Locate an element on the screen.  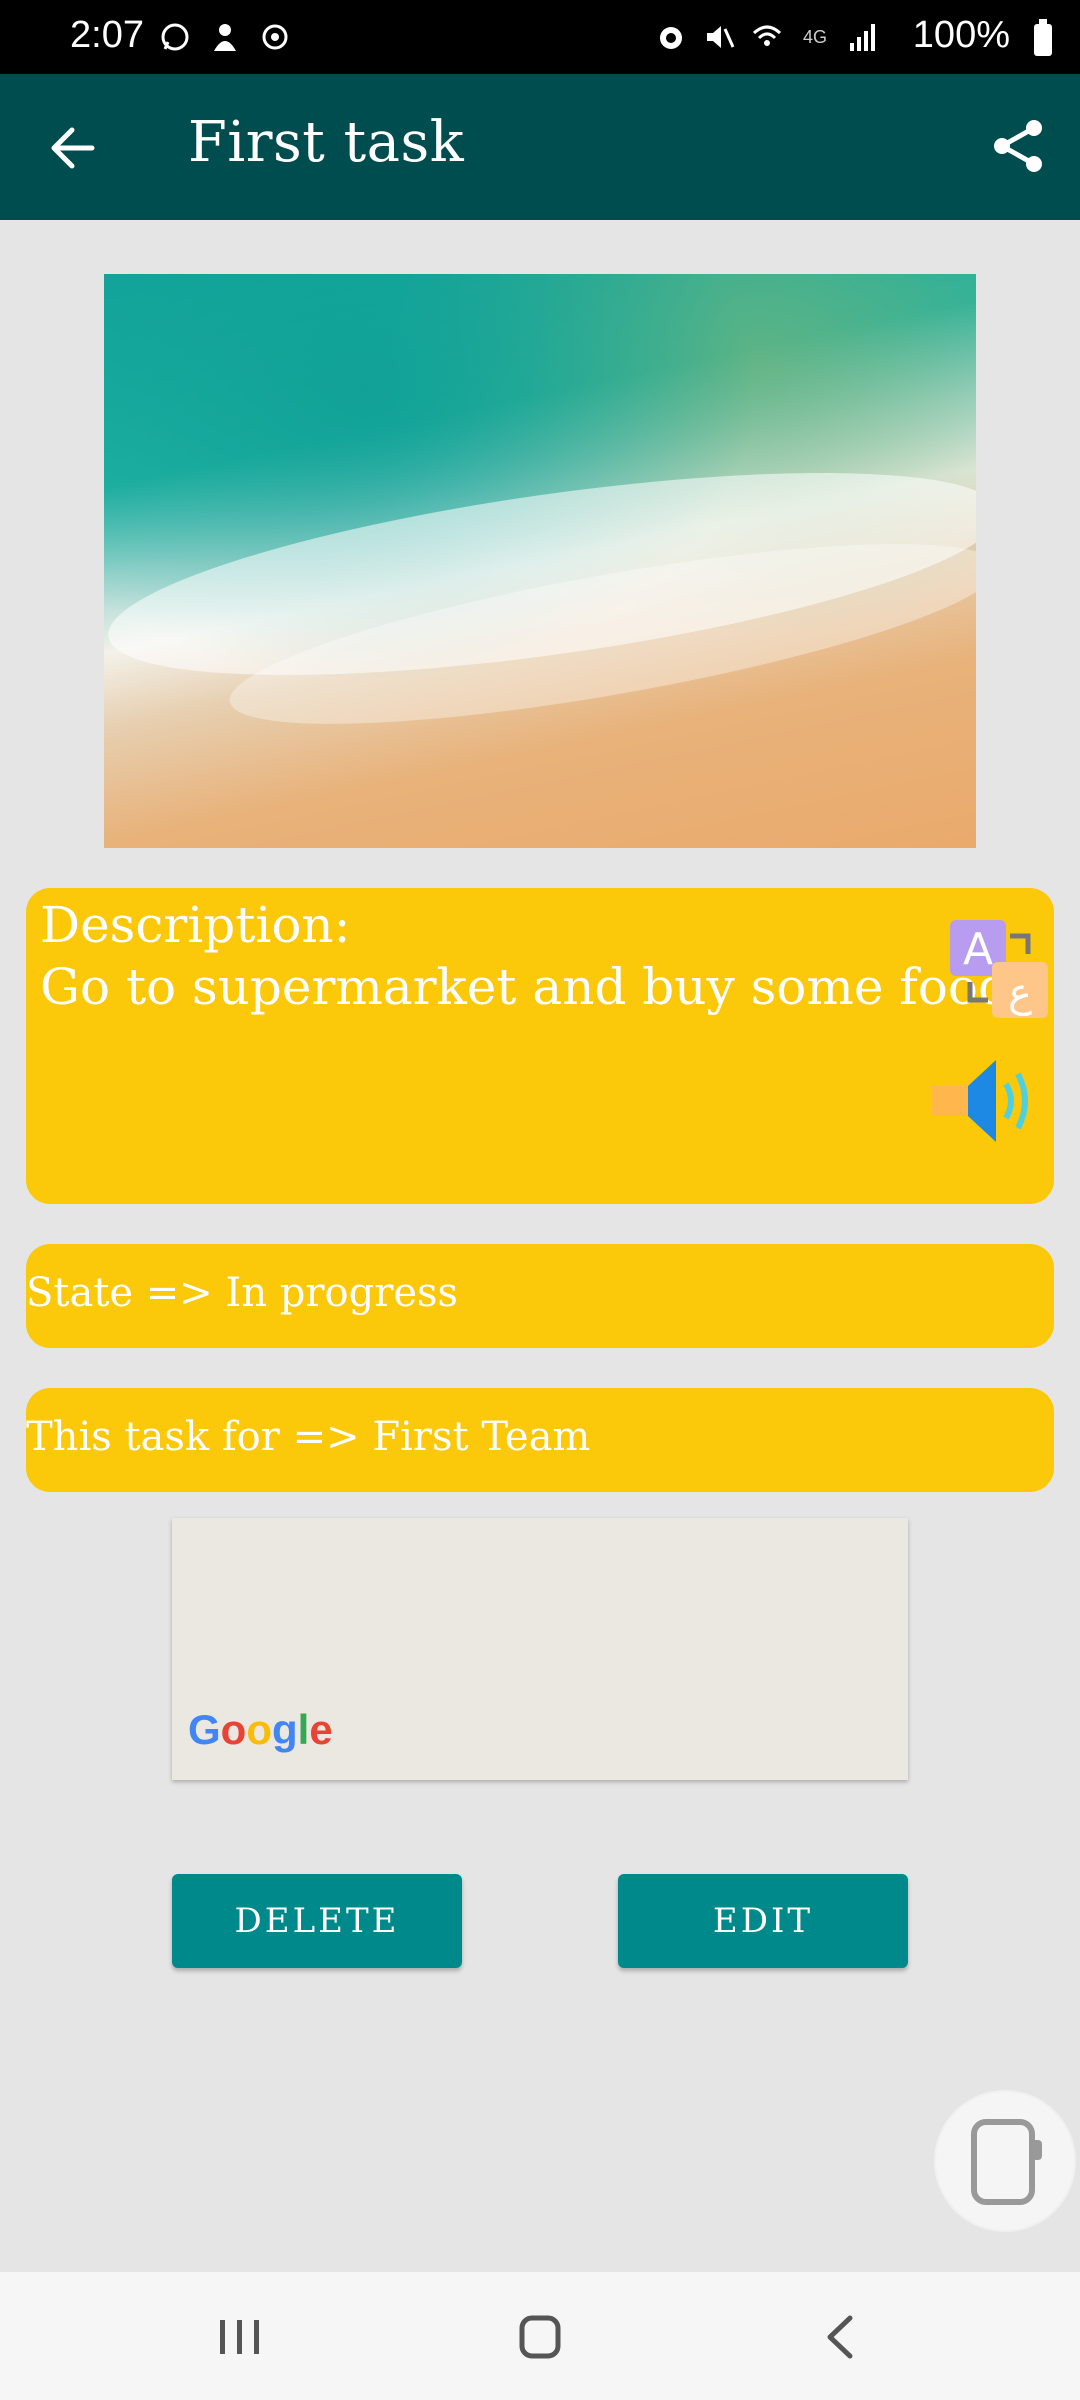
sync-icon is located at coordinates (275, 37).